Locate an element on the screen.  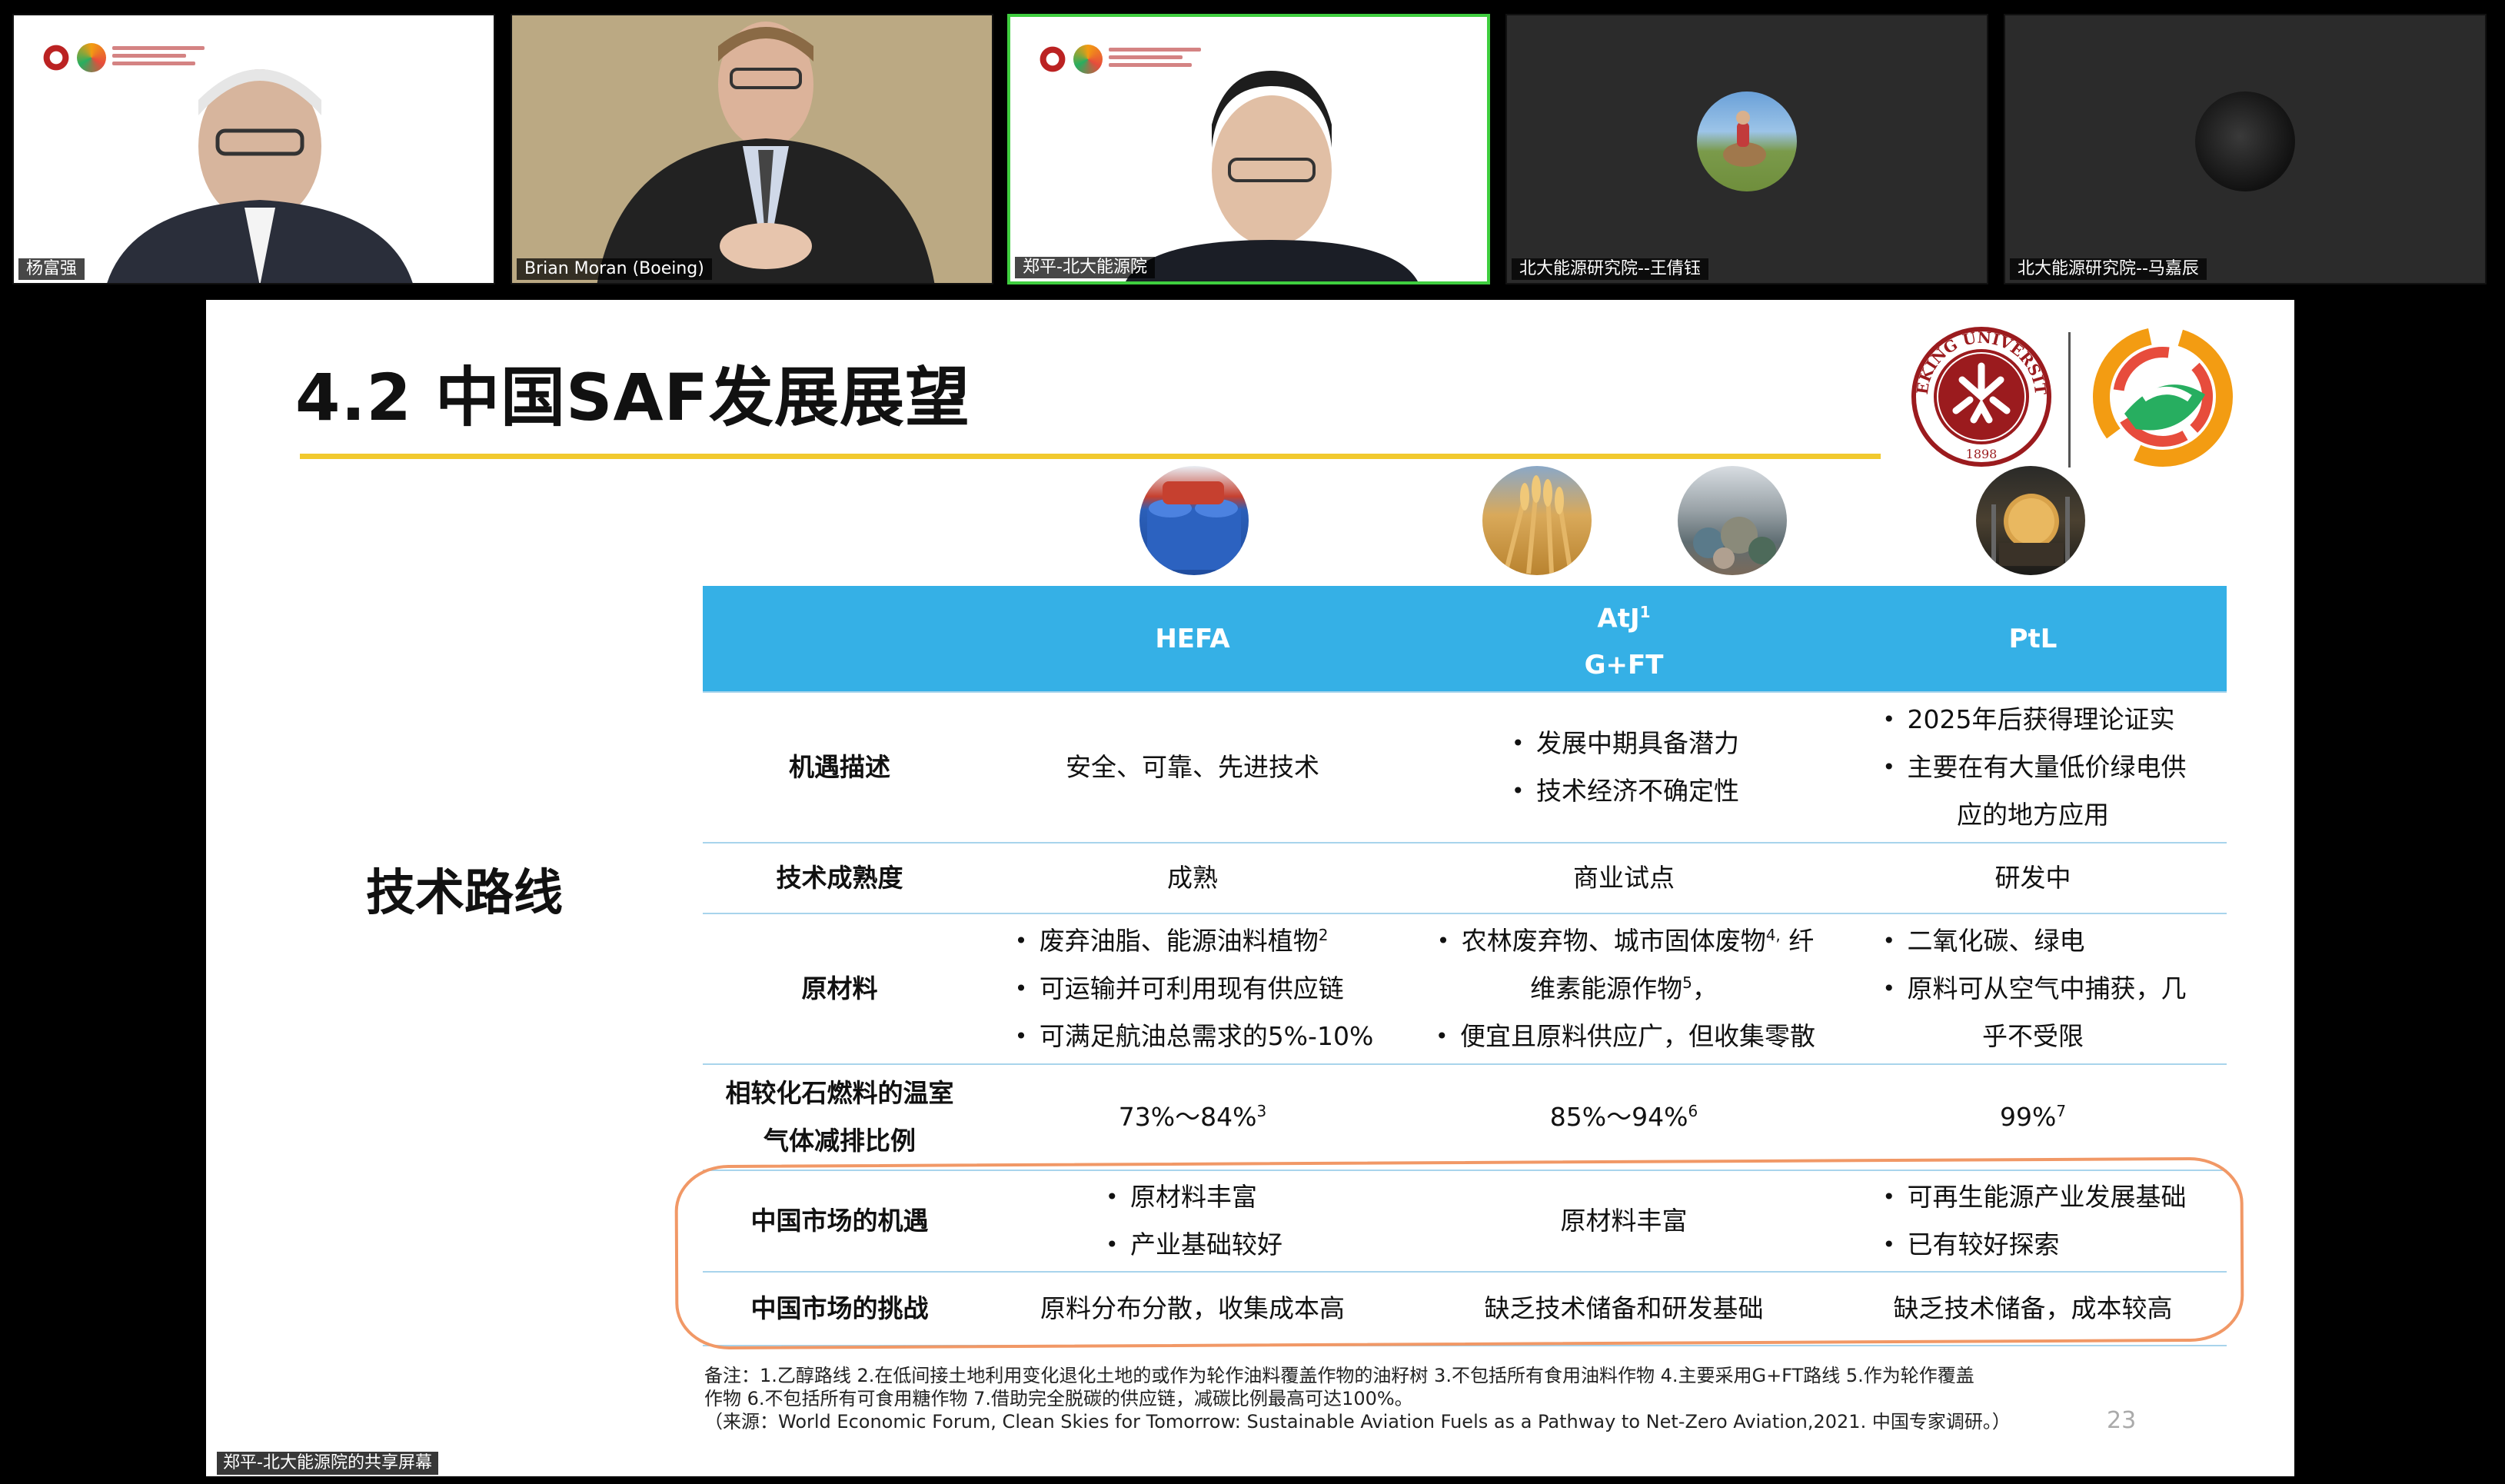
table-row-maturity: 技术成熟度 成熟 商业试点 研发中 is located at coordinates (1465, 878).